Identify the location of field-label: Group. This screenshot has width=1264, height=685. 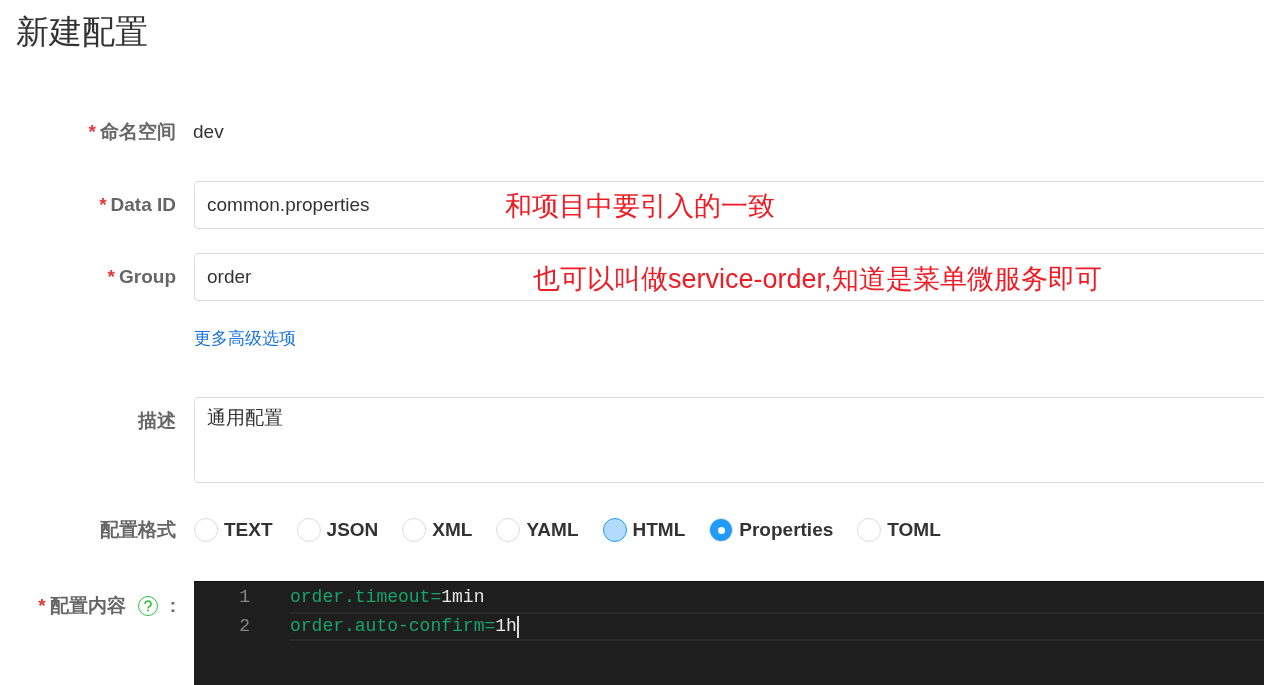
(147, 276).